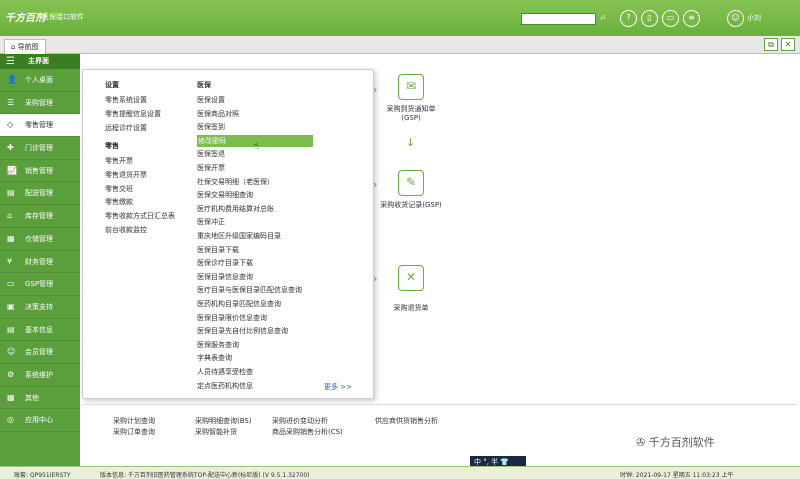 The image size is (800, 479). I want to click on sidebar-item-label: 采购管理, so click(39, 102).